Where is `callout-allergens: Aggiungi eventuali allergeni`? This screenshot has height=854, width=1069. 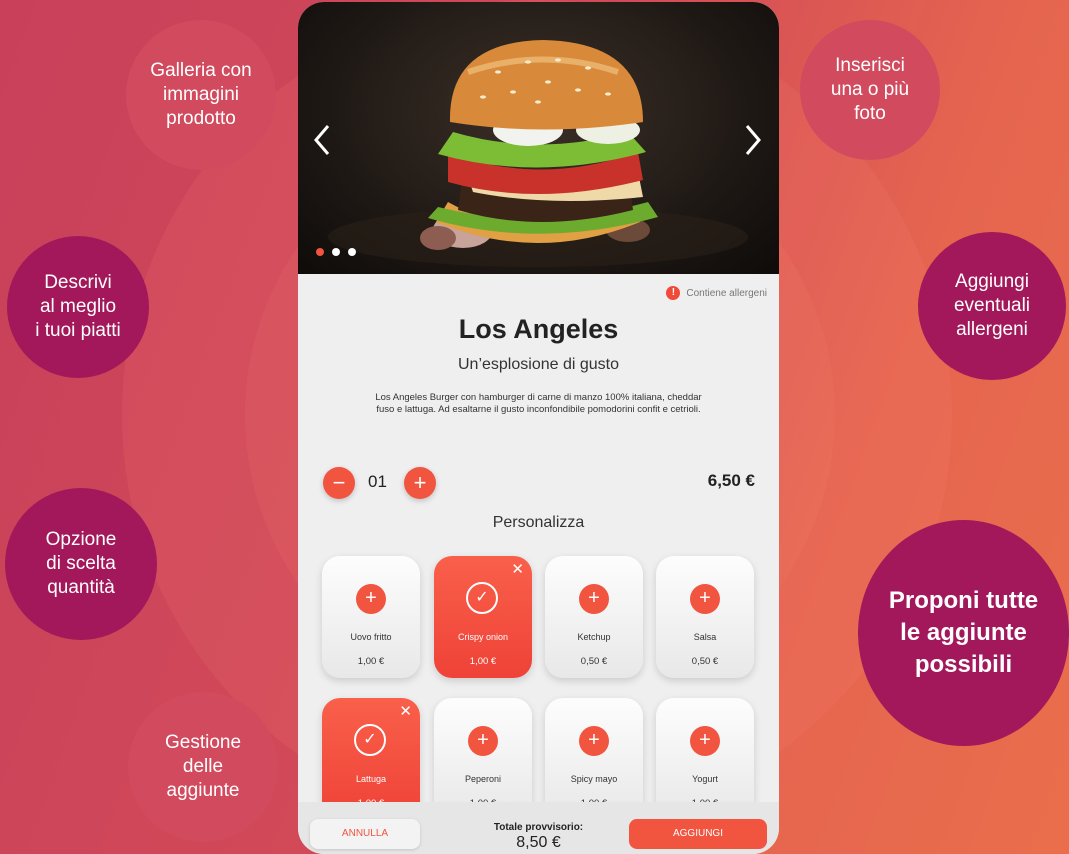 callout-allergens: Aggiungi eventuali allergeni is located at coordinates (992, 306).